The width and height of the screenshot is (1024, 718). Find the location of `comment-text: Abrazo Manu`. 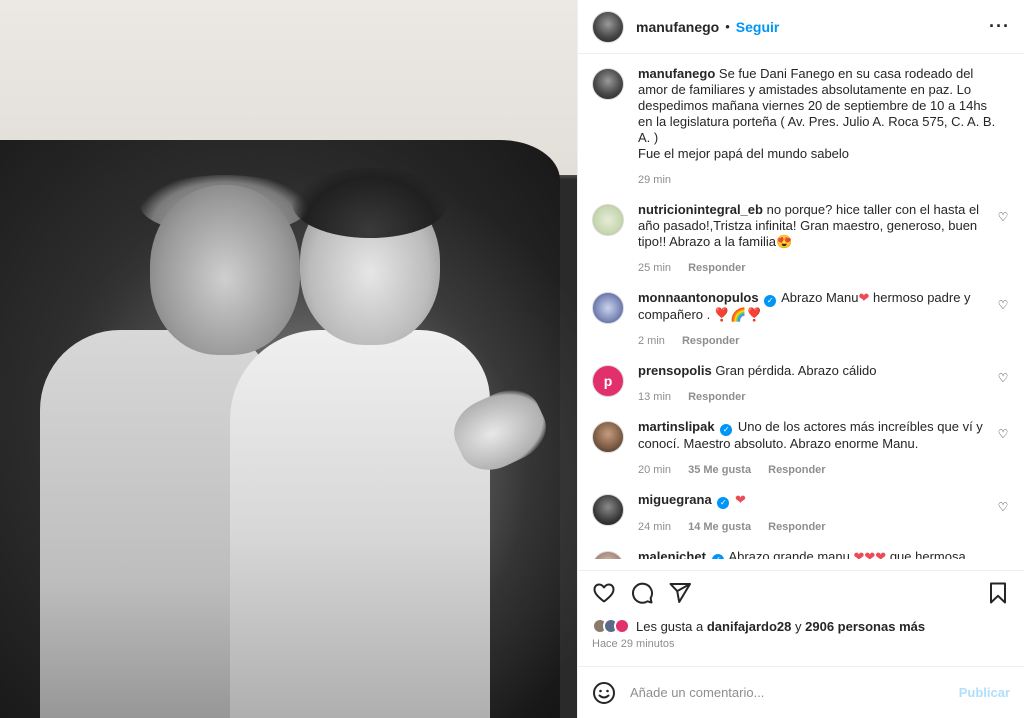

comment-text: Abrazo Manu is located at coordinates (820, 297).